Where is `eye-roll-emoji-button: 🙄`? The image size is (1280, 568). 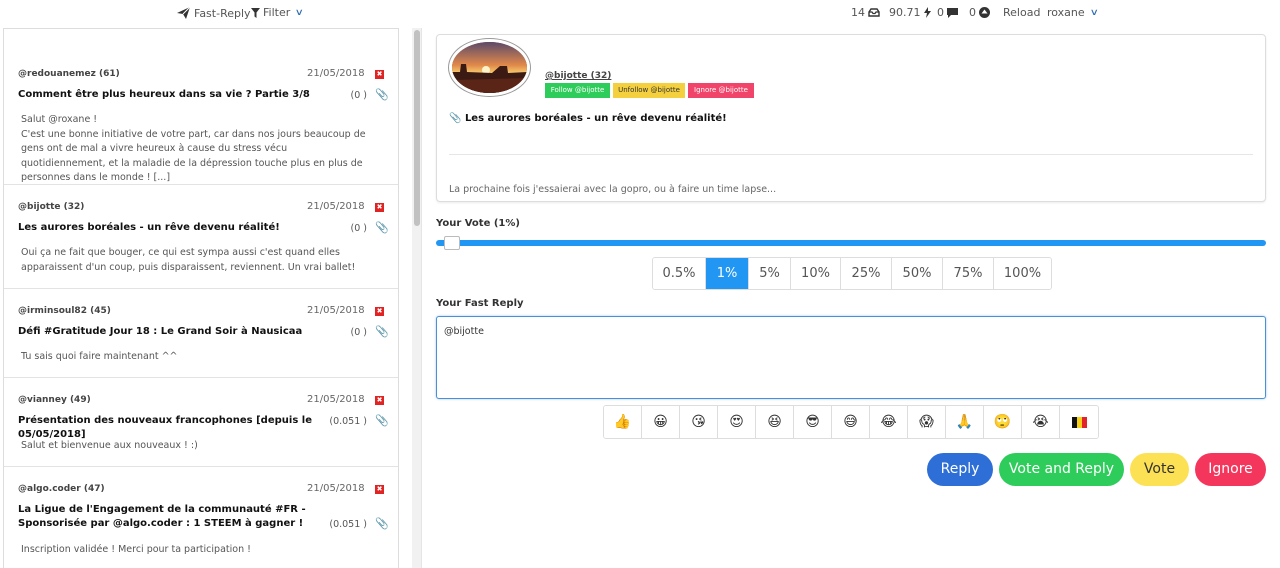
eye-roll-emoji-button: 🙄 is located at coordinates (1003, 422).